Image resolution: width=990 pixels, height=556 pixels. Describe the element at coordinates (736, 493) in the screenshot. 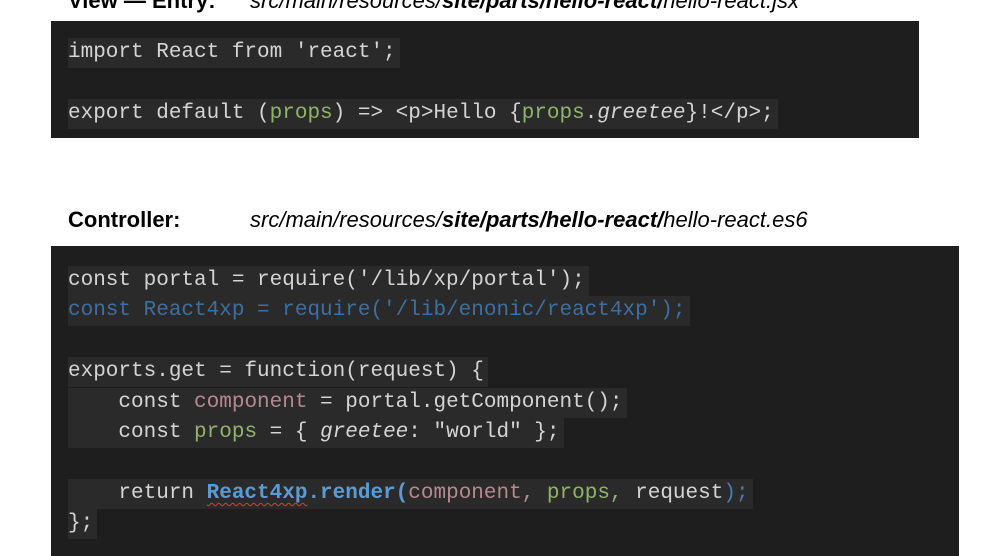

I see `code-token: );` at that location.